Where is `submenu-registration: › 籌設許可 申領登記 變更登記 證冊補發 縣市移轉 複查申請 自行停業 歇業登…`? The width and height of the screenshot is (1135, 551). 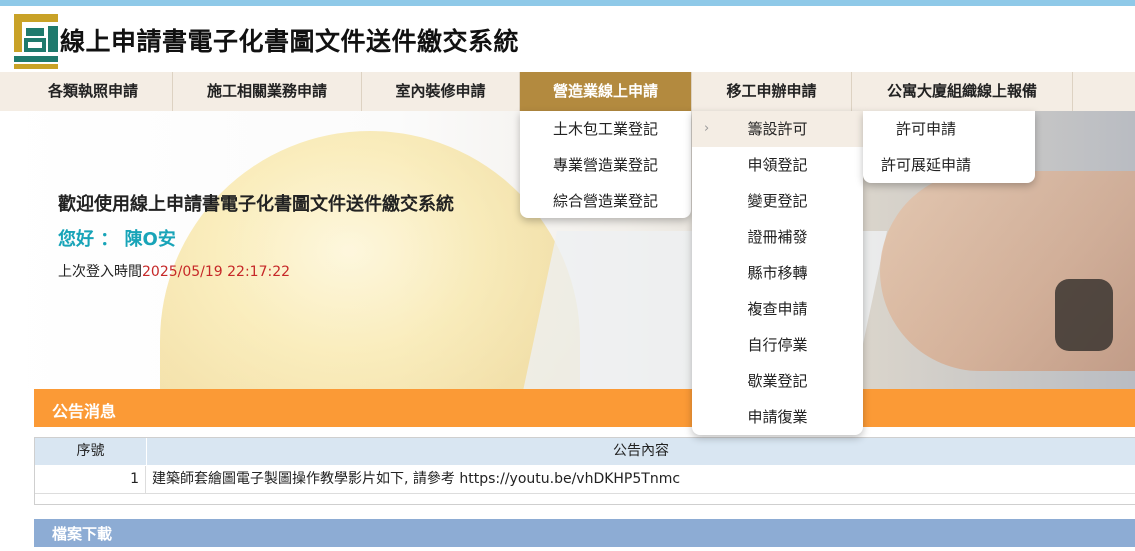 submenu-registration: › 籌設許可 申領登記 變更登記 證冊補發 縣市移轉 複查申請 自行停業 歇業登… is located at coordinates (777, 273).